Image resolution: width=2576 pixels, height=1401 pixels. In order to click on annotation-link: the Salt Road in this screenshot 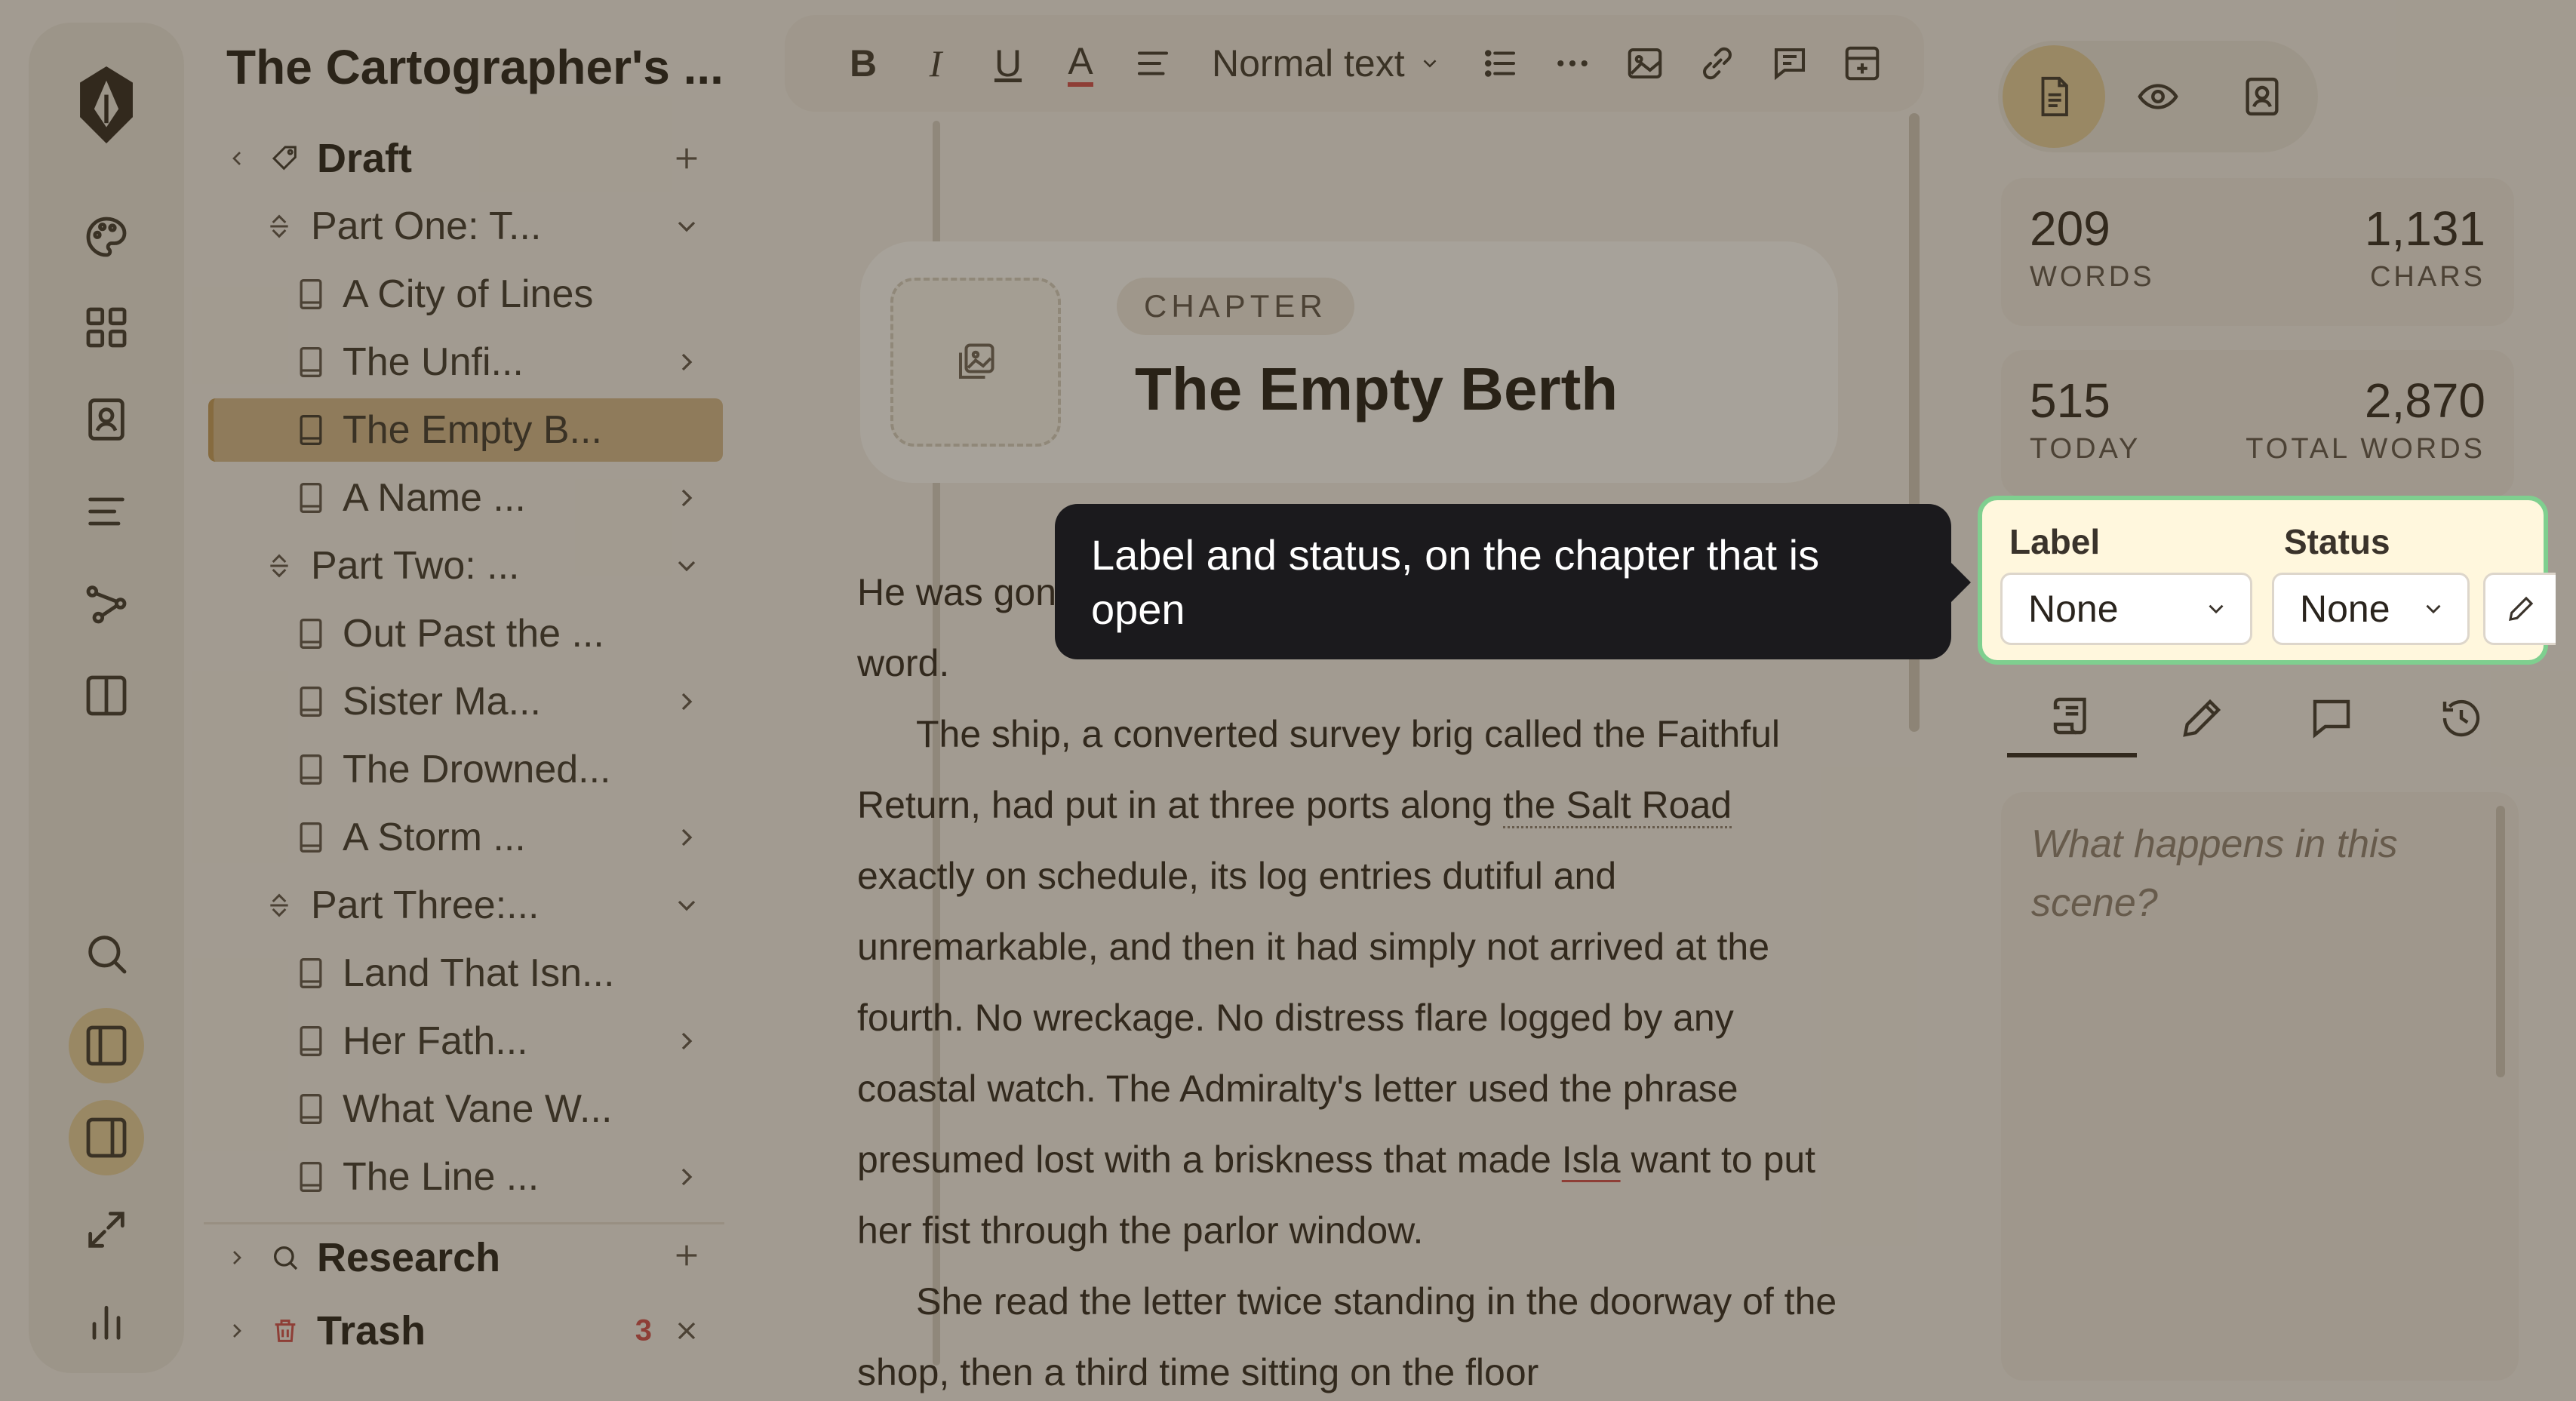, I will do `click(1617, 806)`.